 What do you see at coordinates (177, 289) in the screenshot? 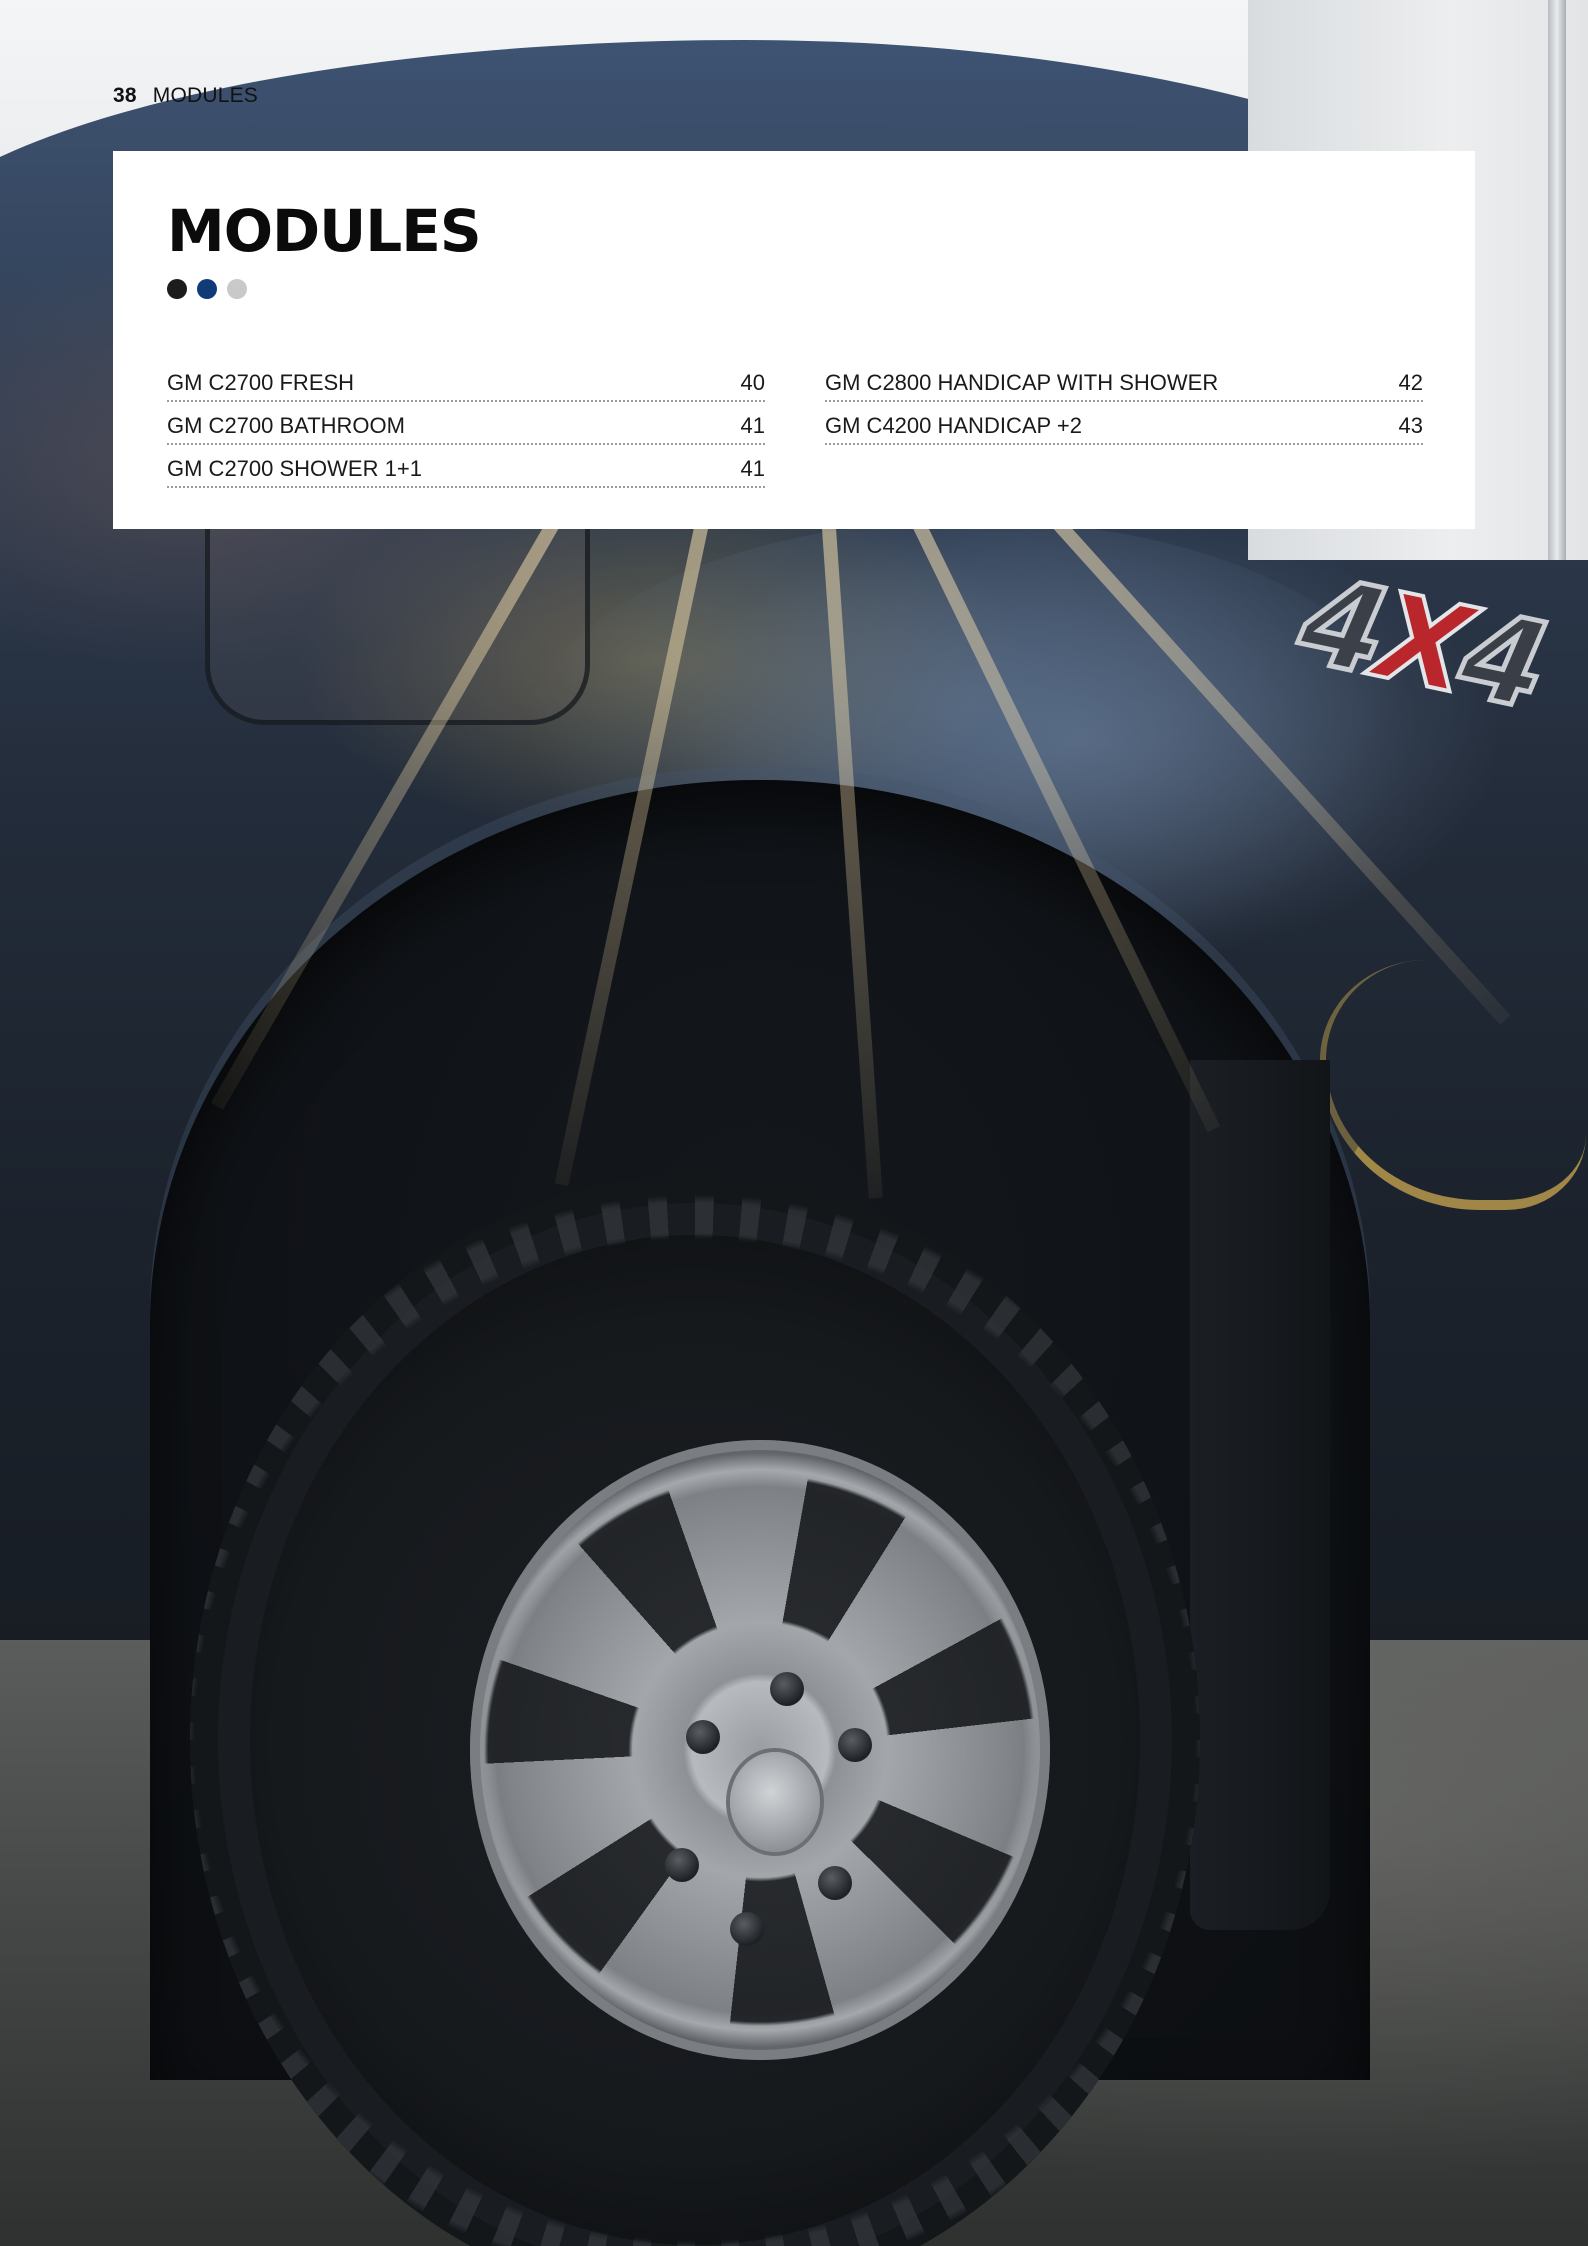
I see `color-dot-dark` at bounding box center [177, 289].